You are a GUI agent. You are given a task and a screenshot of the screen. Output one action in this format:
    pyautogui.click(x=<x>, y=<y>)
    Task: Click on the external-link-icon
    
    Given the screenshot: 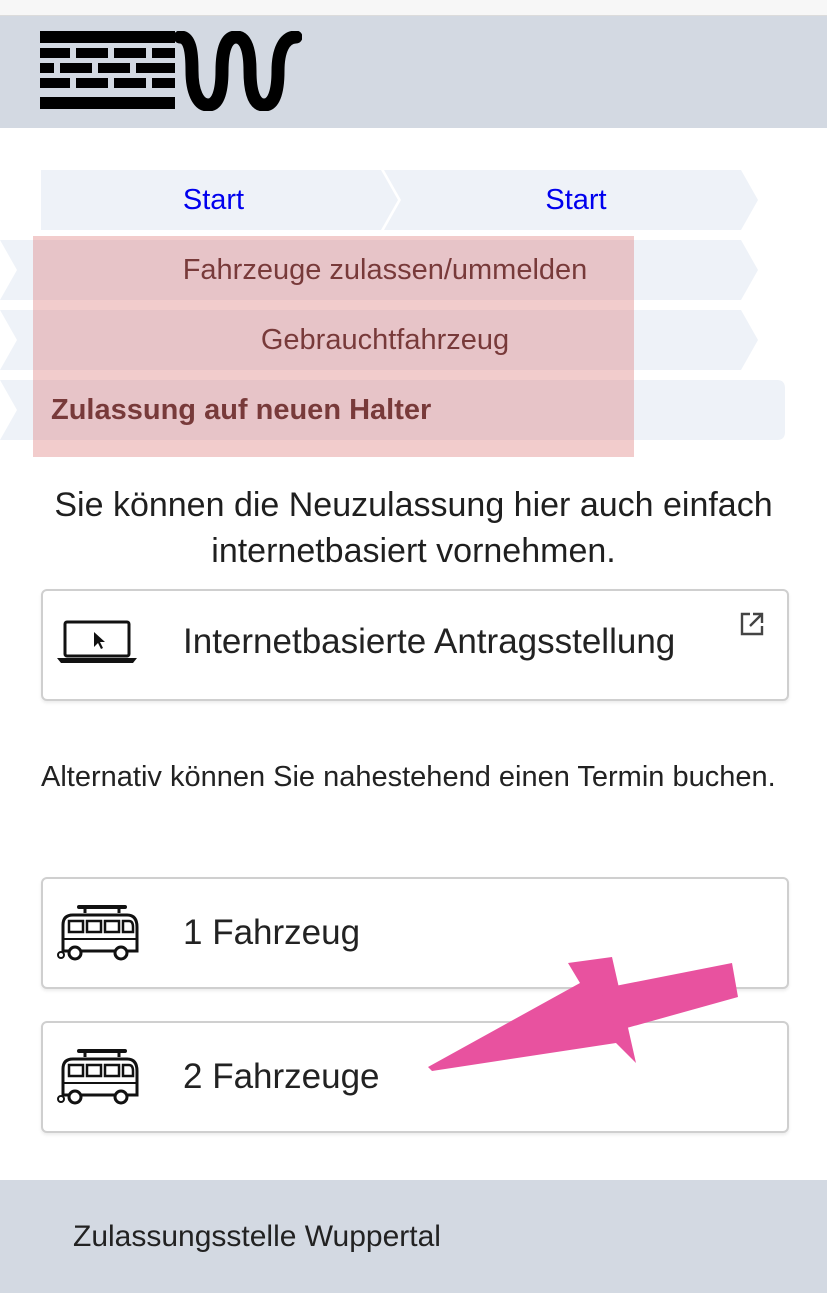 What is the action you would take?
    pyautogui.click(x=752, y=626)
    